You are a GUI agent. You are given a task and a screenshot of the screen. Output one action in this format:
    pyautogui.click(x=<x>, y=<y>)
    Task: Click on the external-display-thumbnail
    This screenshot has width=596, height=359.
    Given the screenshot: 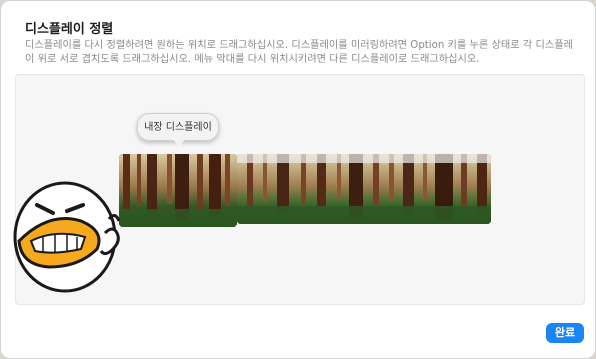 What is the action you would take?
    pyautogui.click(x=364, y=189)
    